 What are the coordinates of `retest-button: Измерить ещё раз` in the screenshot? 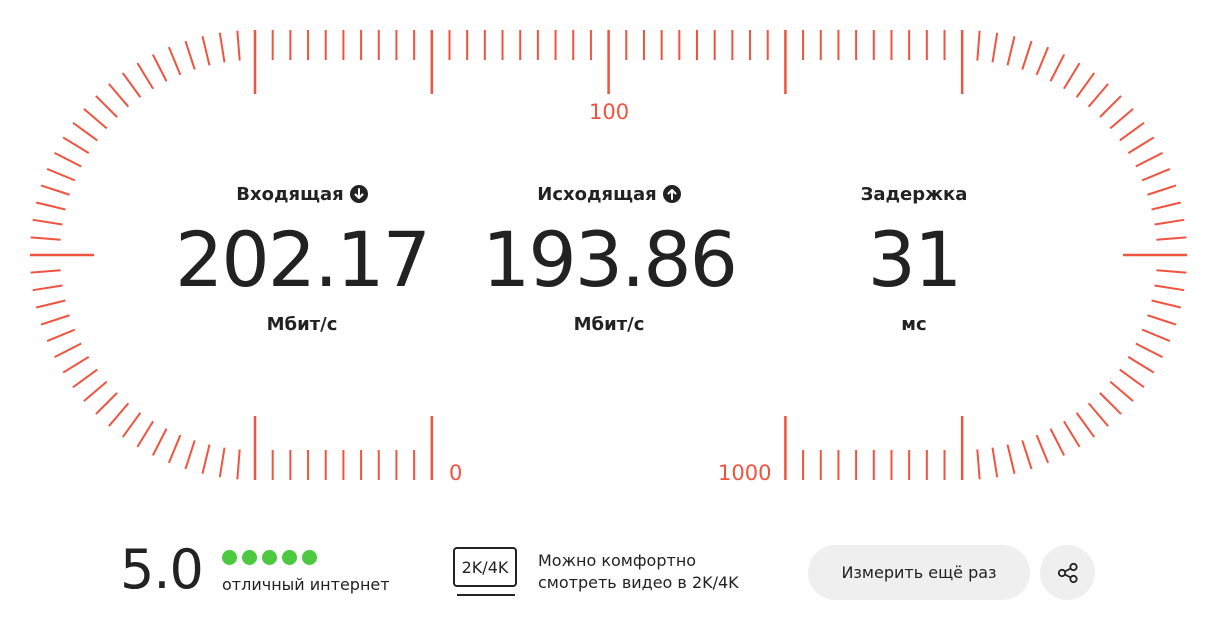 It's located at (919, 572).